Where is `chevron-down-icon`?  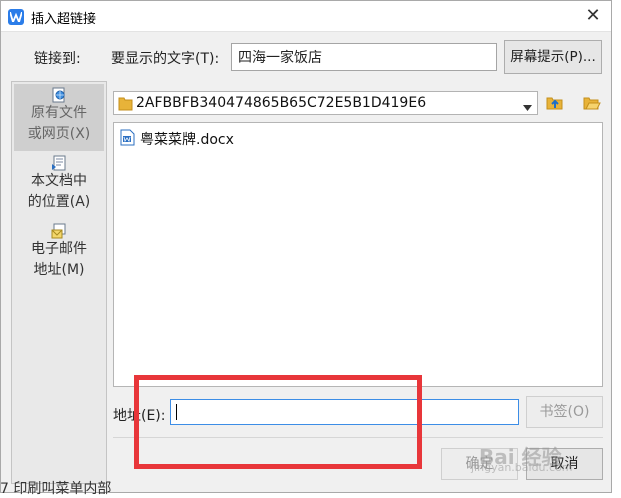 chevron-down-icon is located at coordinates (527, 107).